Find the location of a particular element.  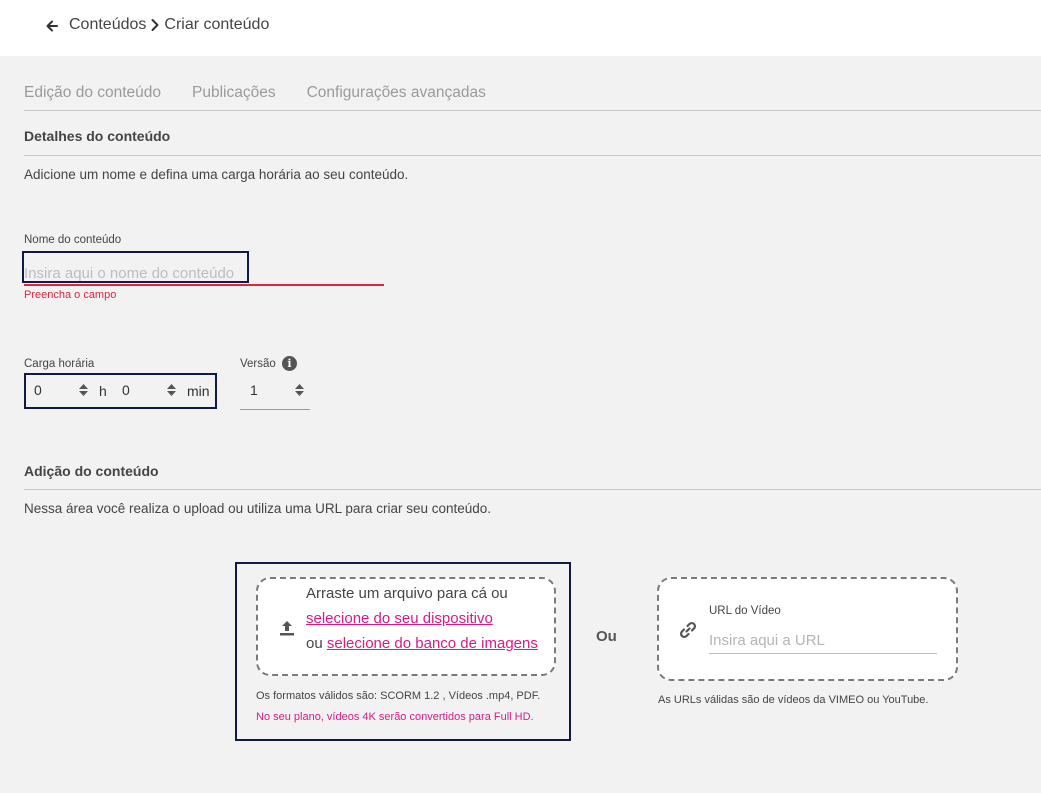

name-field-wrapper is located at coordinates (204, 274).